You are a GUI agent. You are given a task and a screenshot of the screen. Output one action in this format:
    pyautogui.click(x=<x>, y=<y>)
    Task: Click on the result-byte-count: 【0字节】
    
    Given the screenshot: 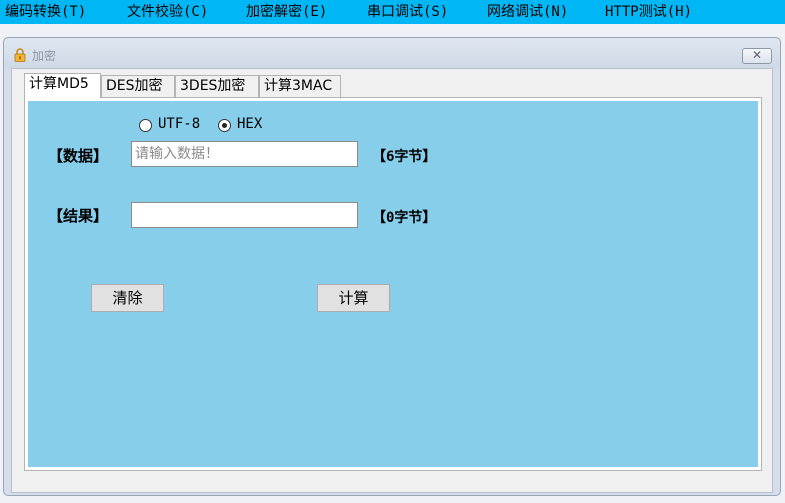 What is the action you would take?
    pyautogui.click(x=404, y=218)
    